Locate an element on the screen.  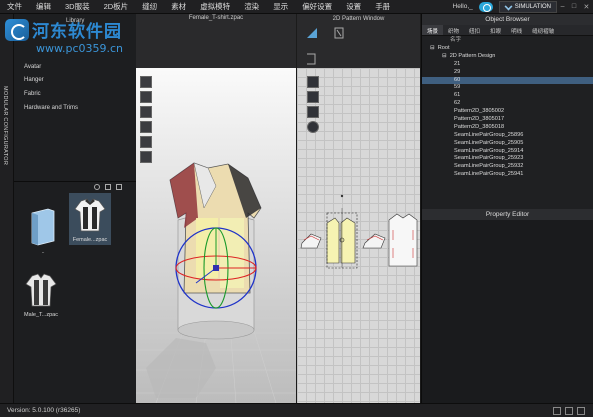
layout-single-icon is located at coordinates (557, 411).